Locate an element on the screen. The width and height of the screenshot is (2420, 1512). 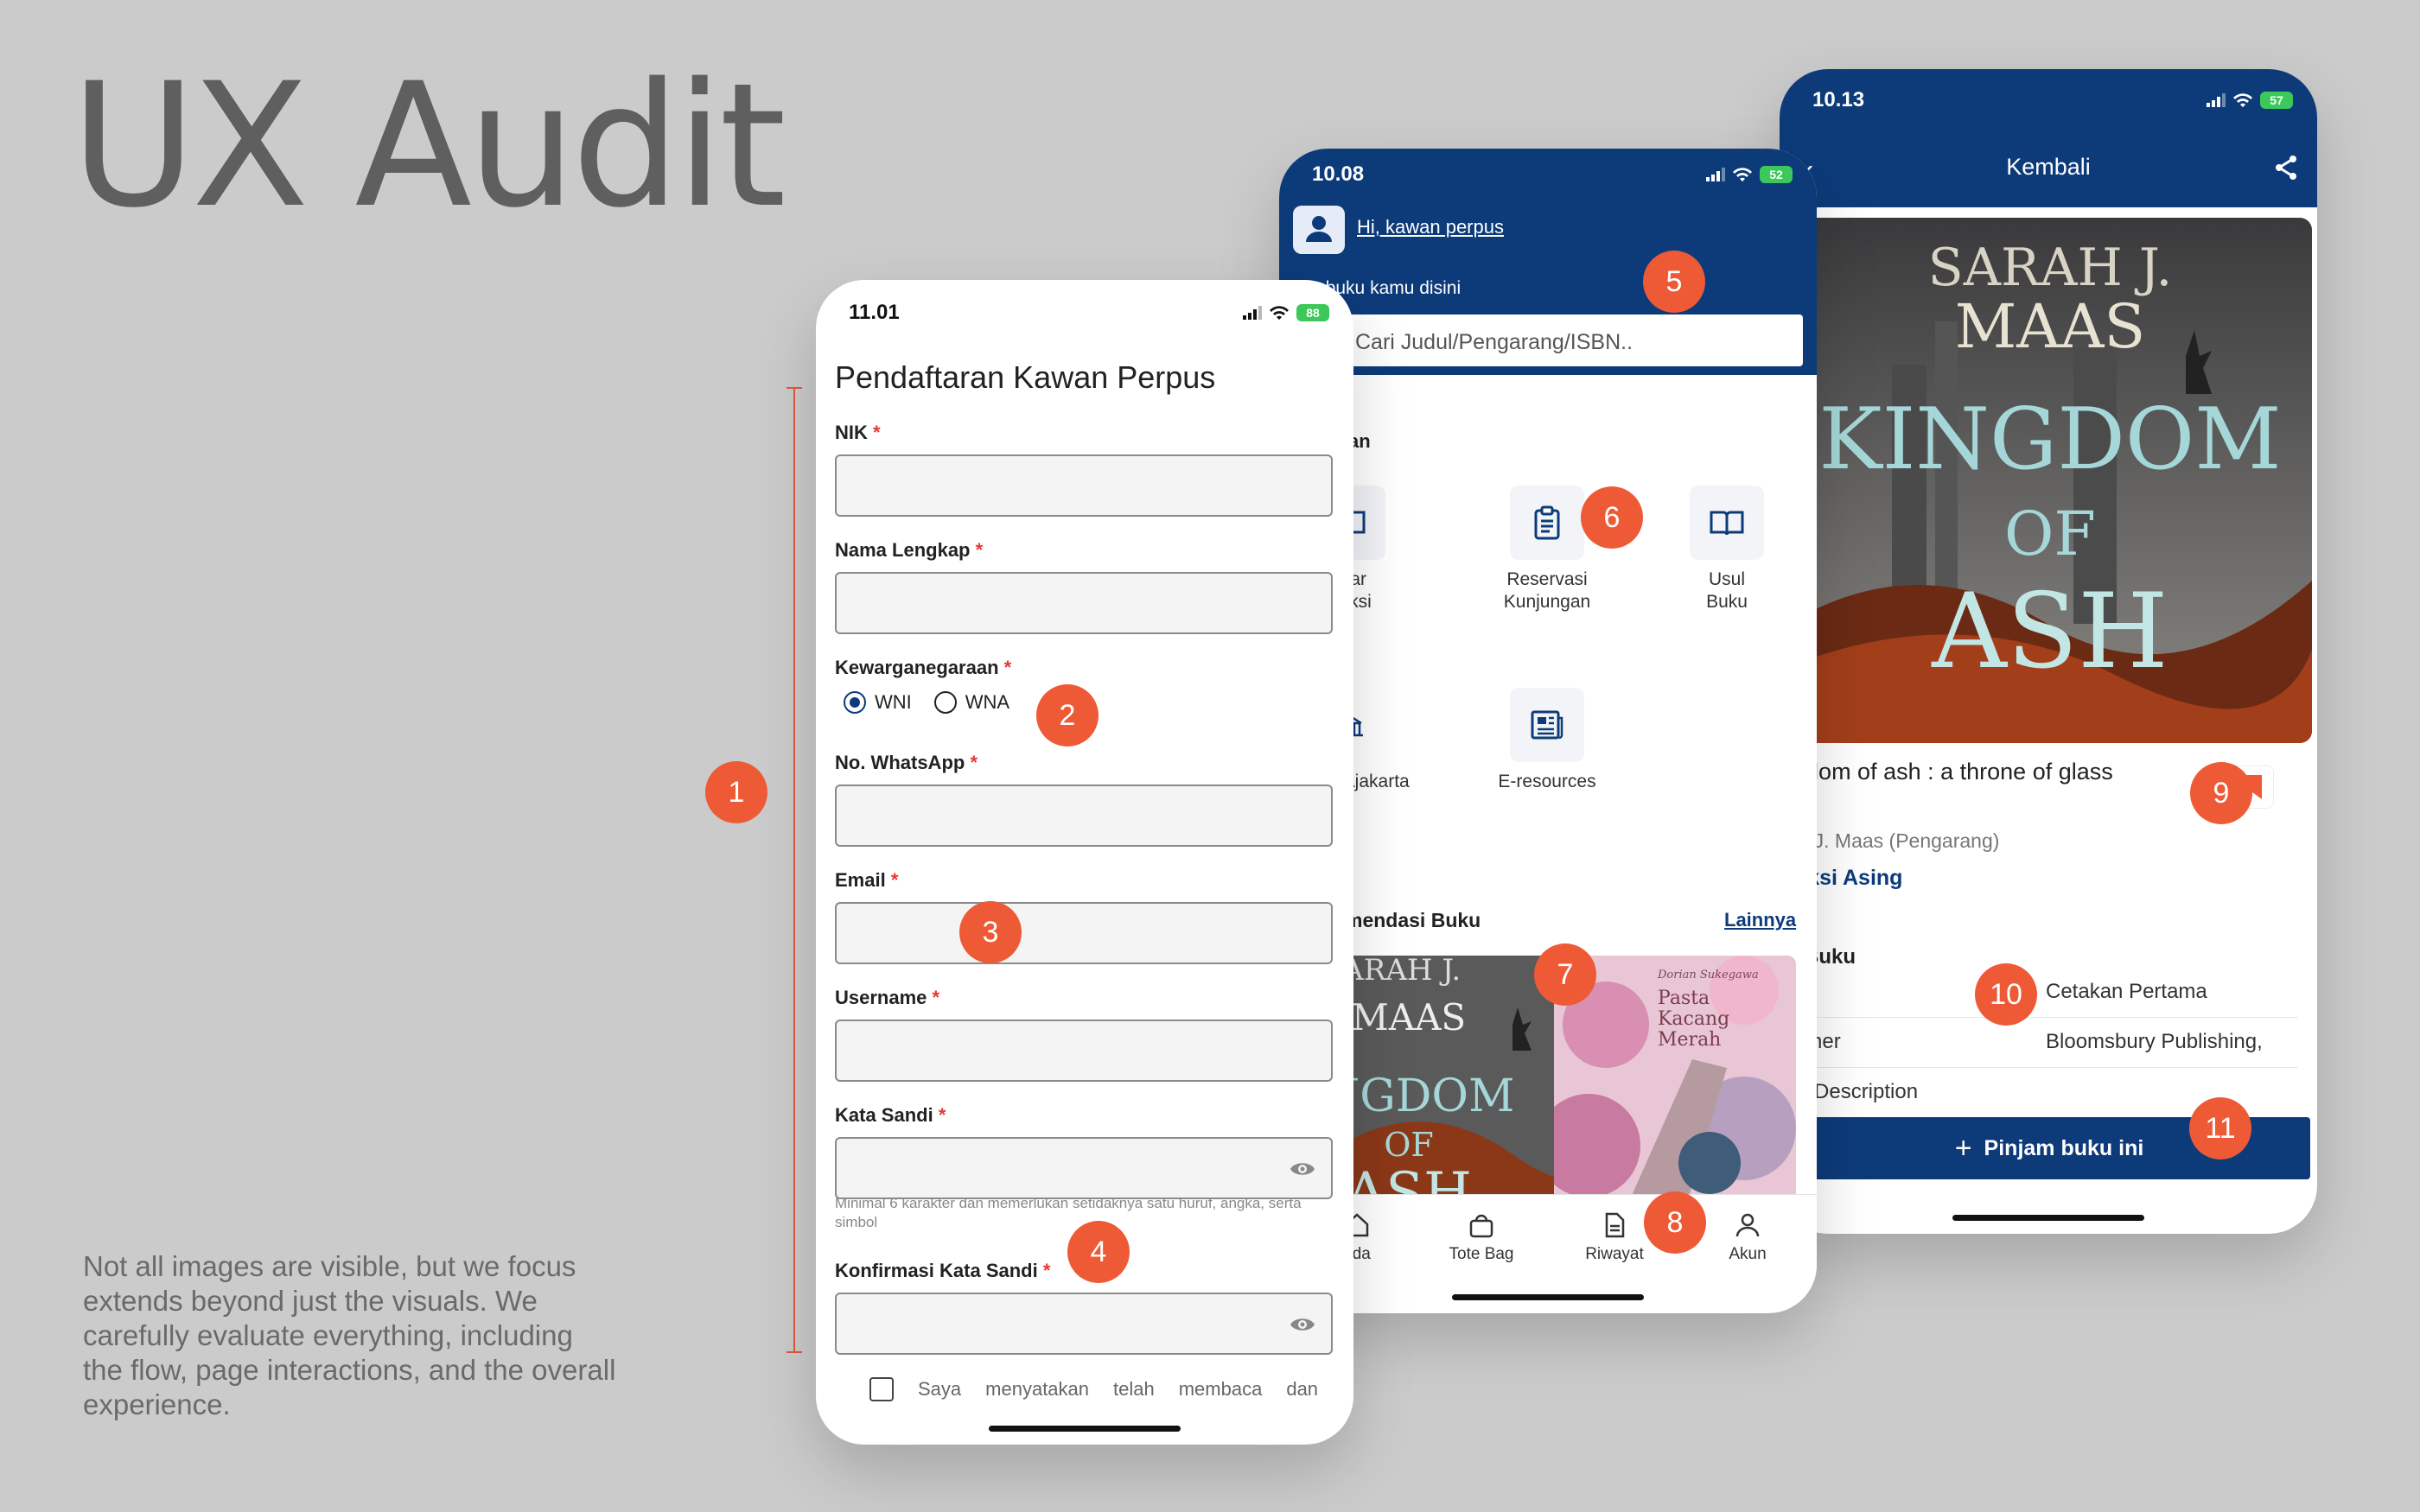
audit-badge-7: 7 is located at coordinates (1565, 974).